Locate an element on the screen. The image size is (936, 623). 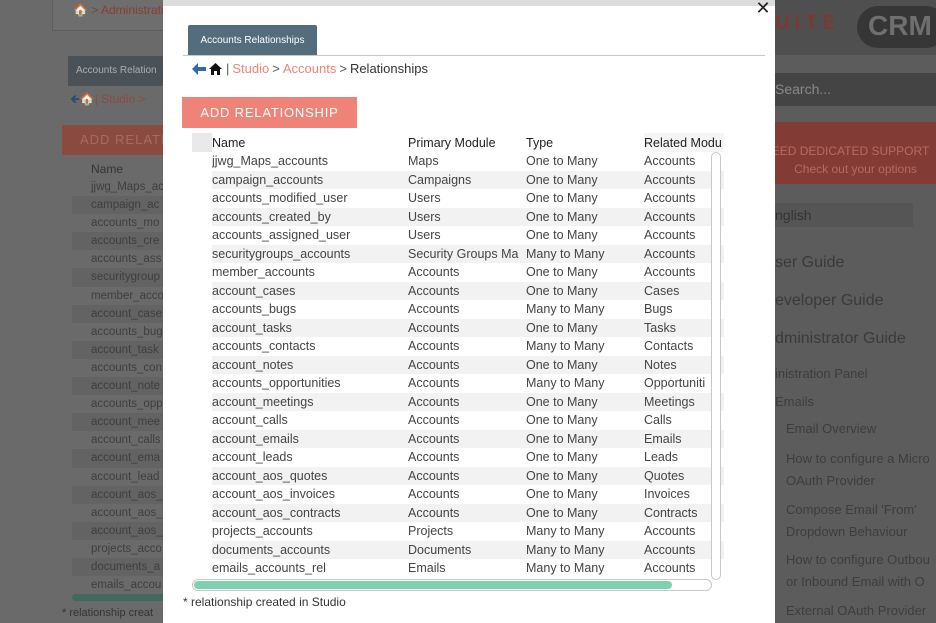
table-header-row: Name Primary Module Type Related Modu is located at coordinates (458, 142).